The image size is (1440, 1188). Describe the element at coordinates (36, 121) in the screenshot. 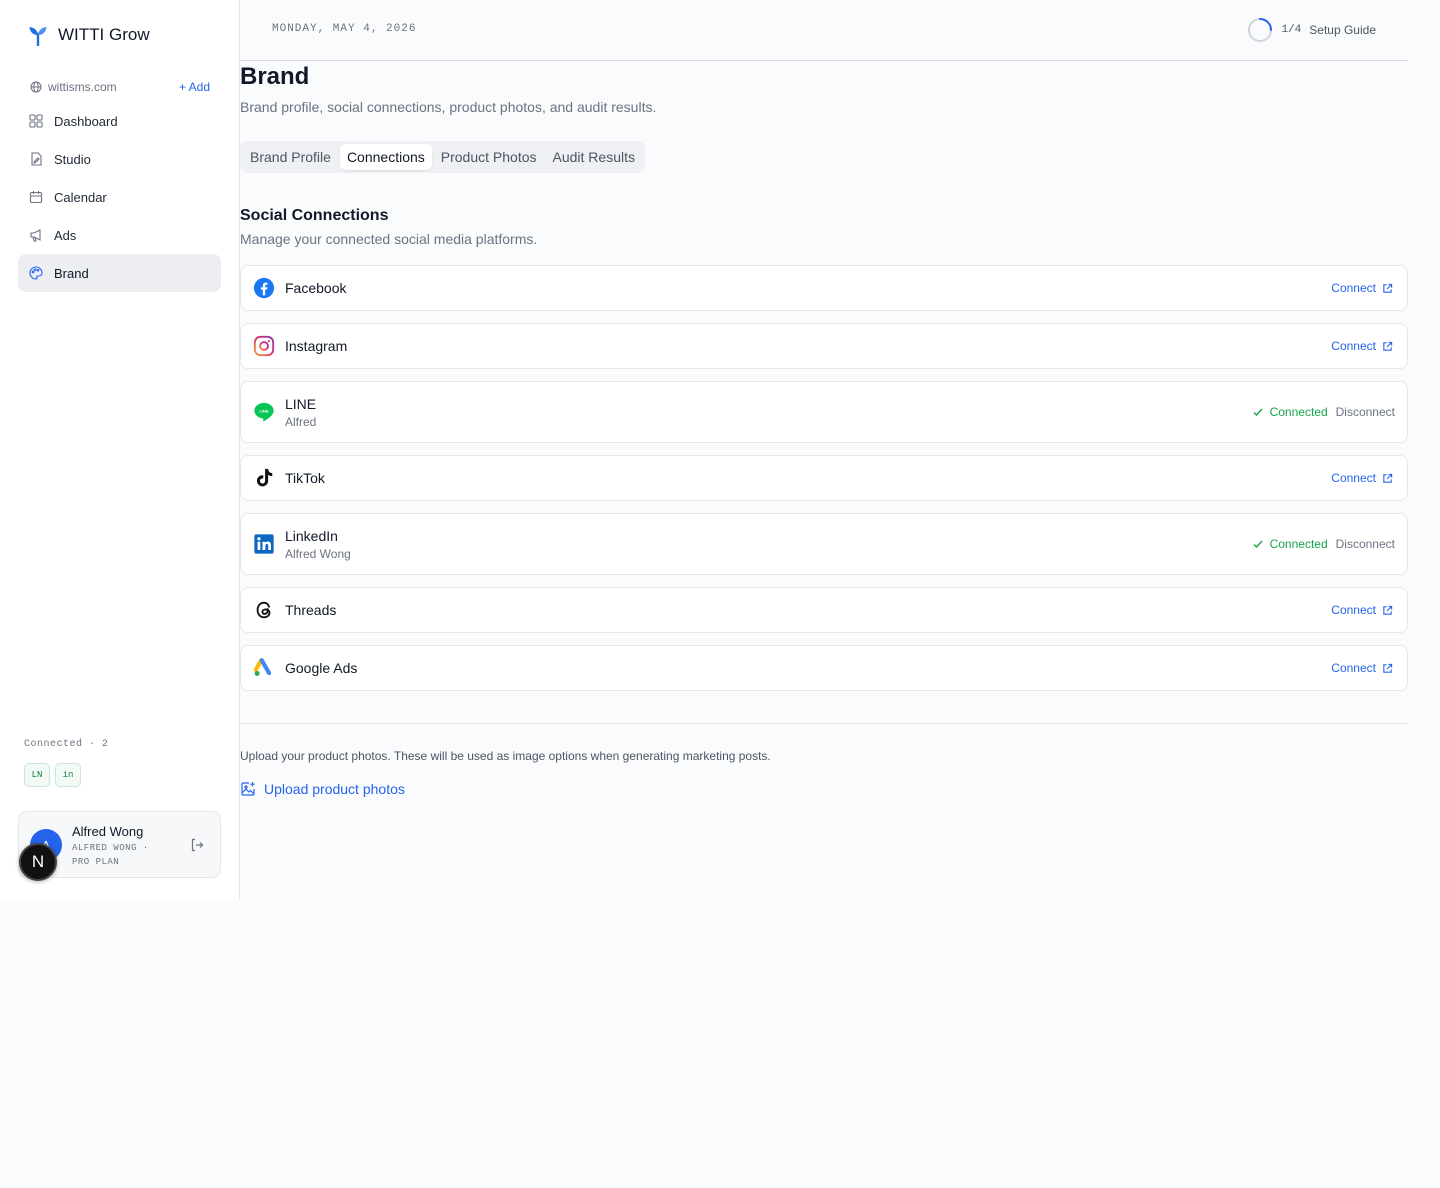

I see `dashboard-icon` at that location.